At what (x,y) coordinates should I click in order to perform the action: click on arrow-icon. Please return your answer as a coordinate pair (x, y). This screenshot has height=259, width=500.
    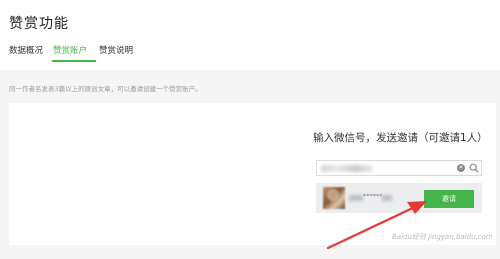
    Looking at the image, I should click on (376, 225).